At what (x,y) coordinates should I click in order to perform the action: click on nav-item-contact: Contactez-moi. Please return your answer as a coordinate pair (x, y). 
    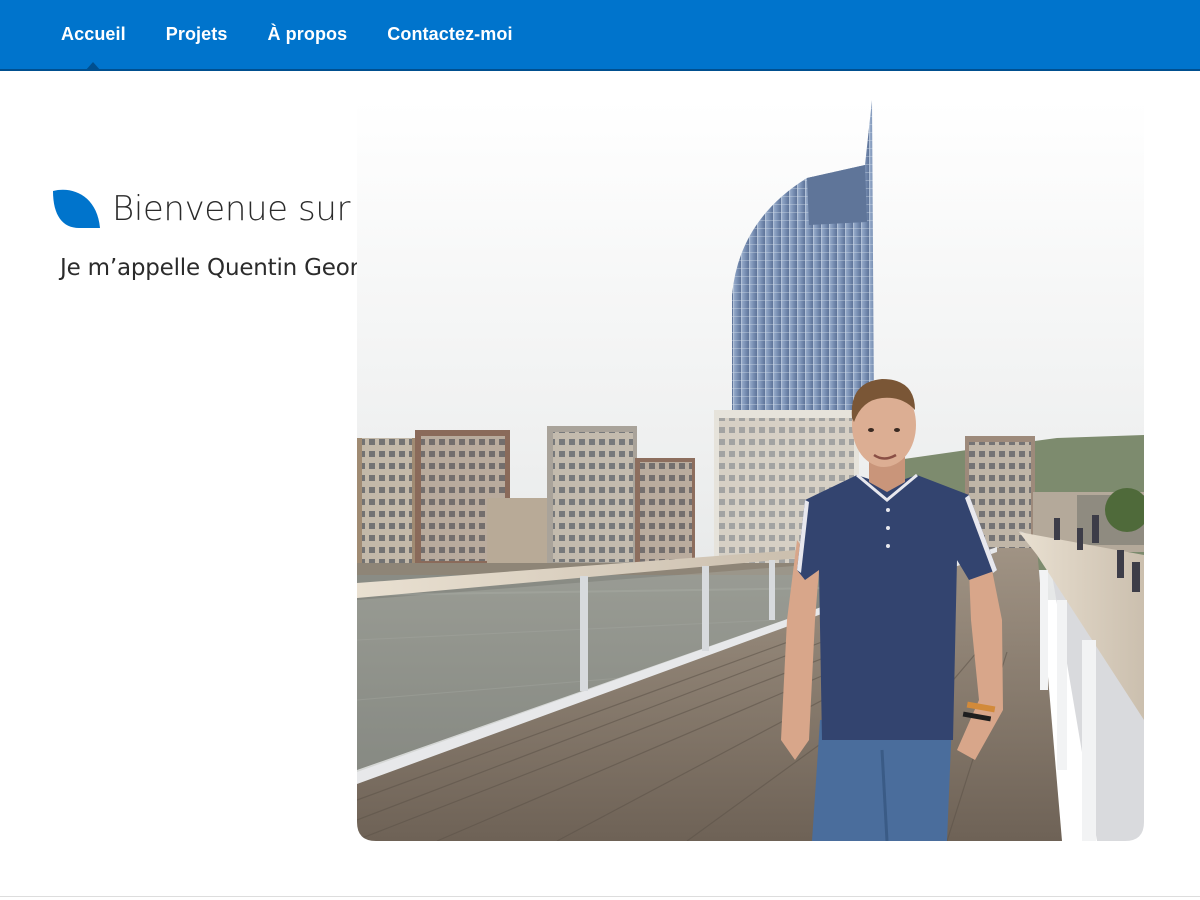
    Looking at the image, I should click on (449, 34).